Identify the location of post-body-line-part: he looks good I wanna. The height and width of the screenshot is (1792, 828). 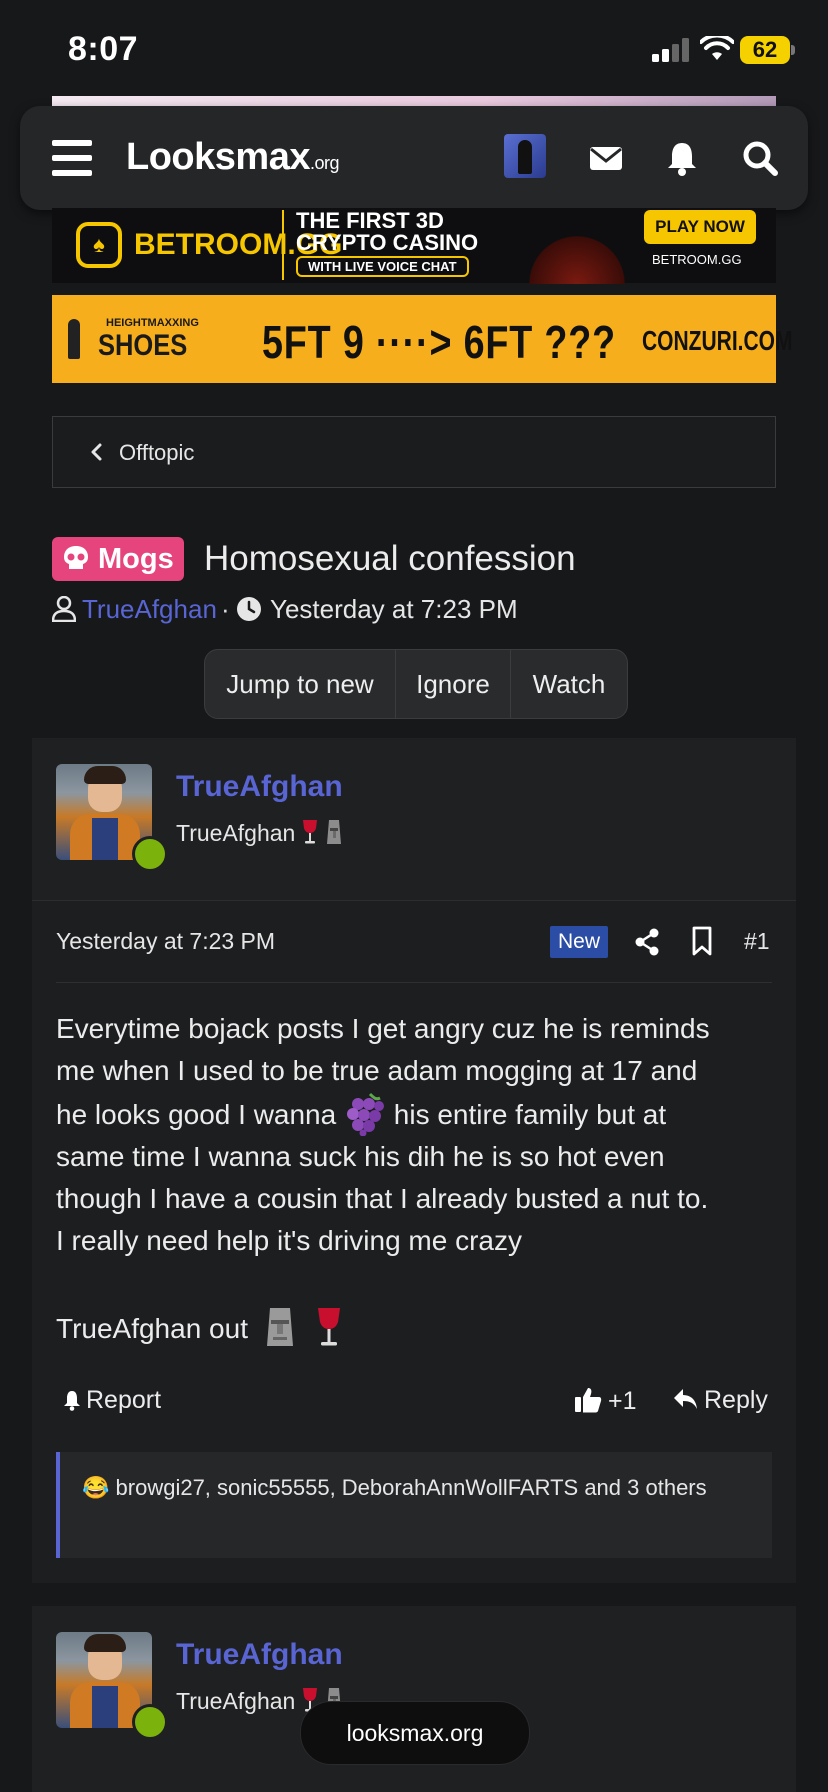
(196, 1114).